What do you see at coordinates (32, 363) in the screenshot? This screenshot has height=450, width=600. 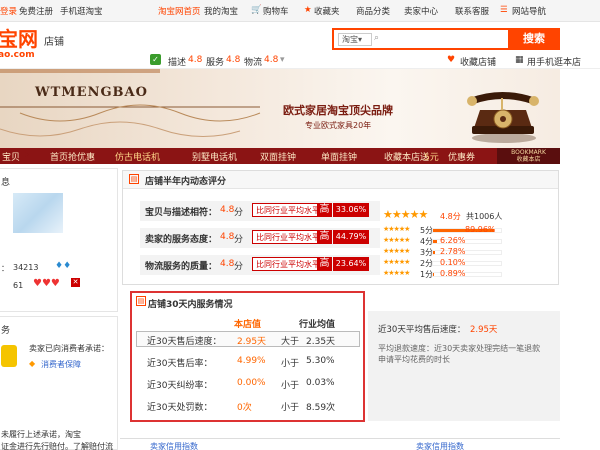 I see `shield-icon: ◆` at bounding box center [32, 363].